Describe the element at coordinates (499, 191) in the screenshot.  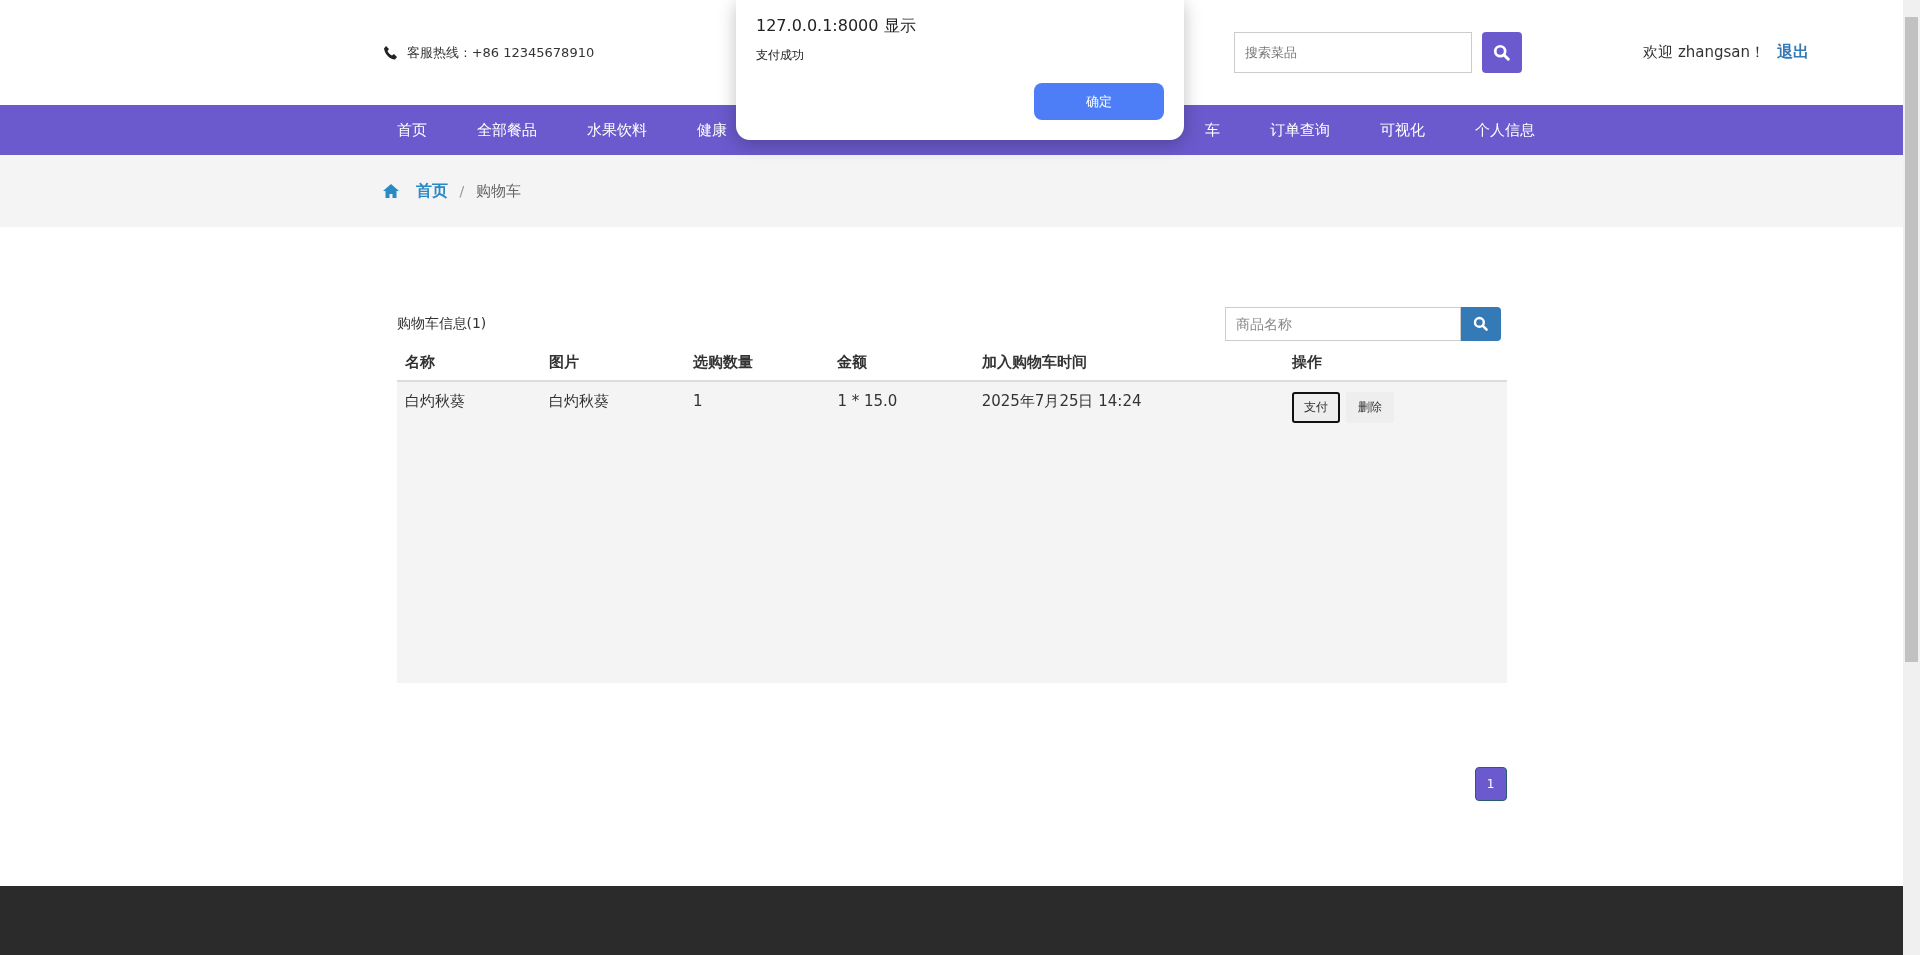
I see `breadcrumb-current: 购物车` at that location.